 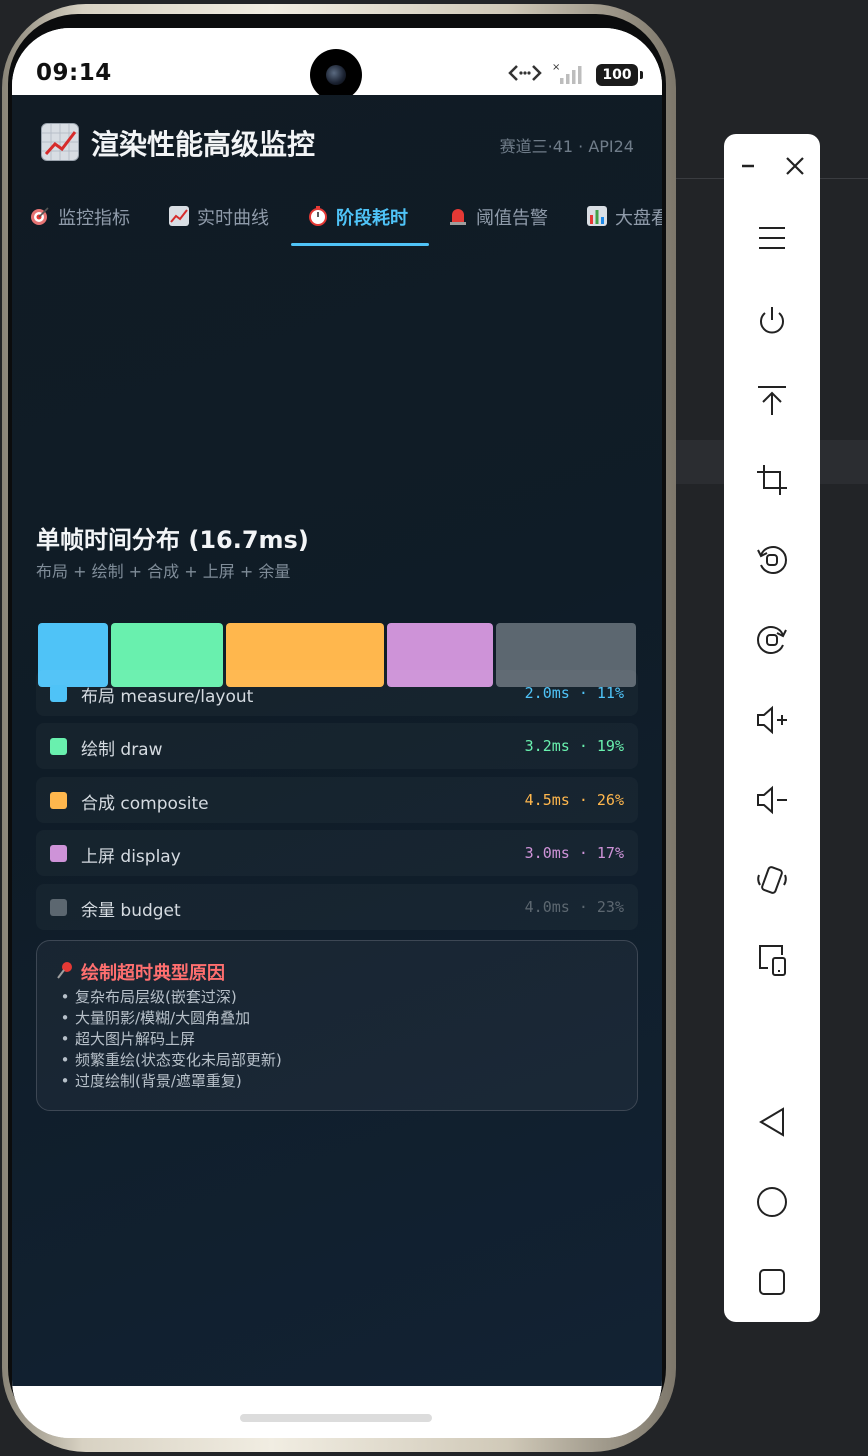 What do you see at coordinates (597, 216) in the screenshot?
I see `bar-chart-icon` at bounding box center [597, 216].